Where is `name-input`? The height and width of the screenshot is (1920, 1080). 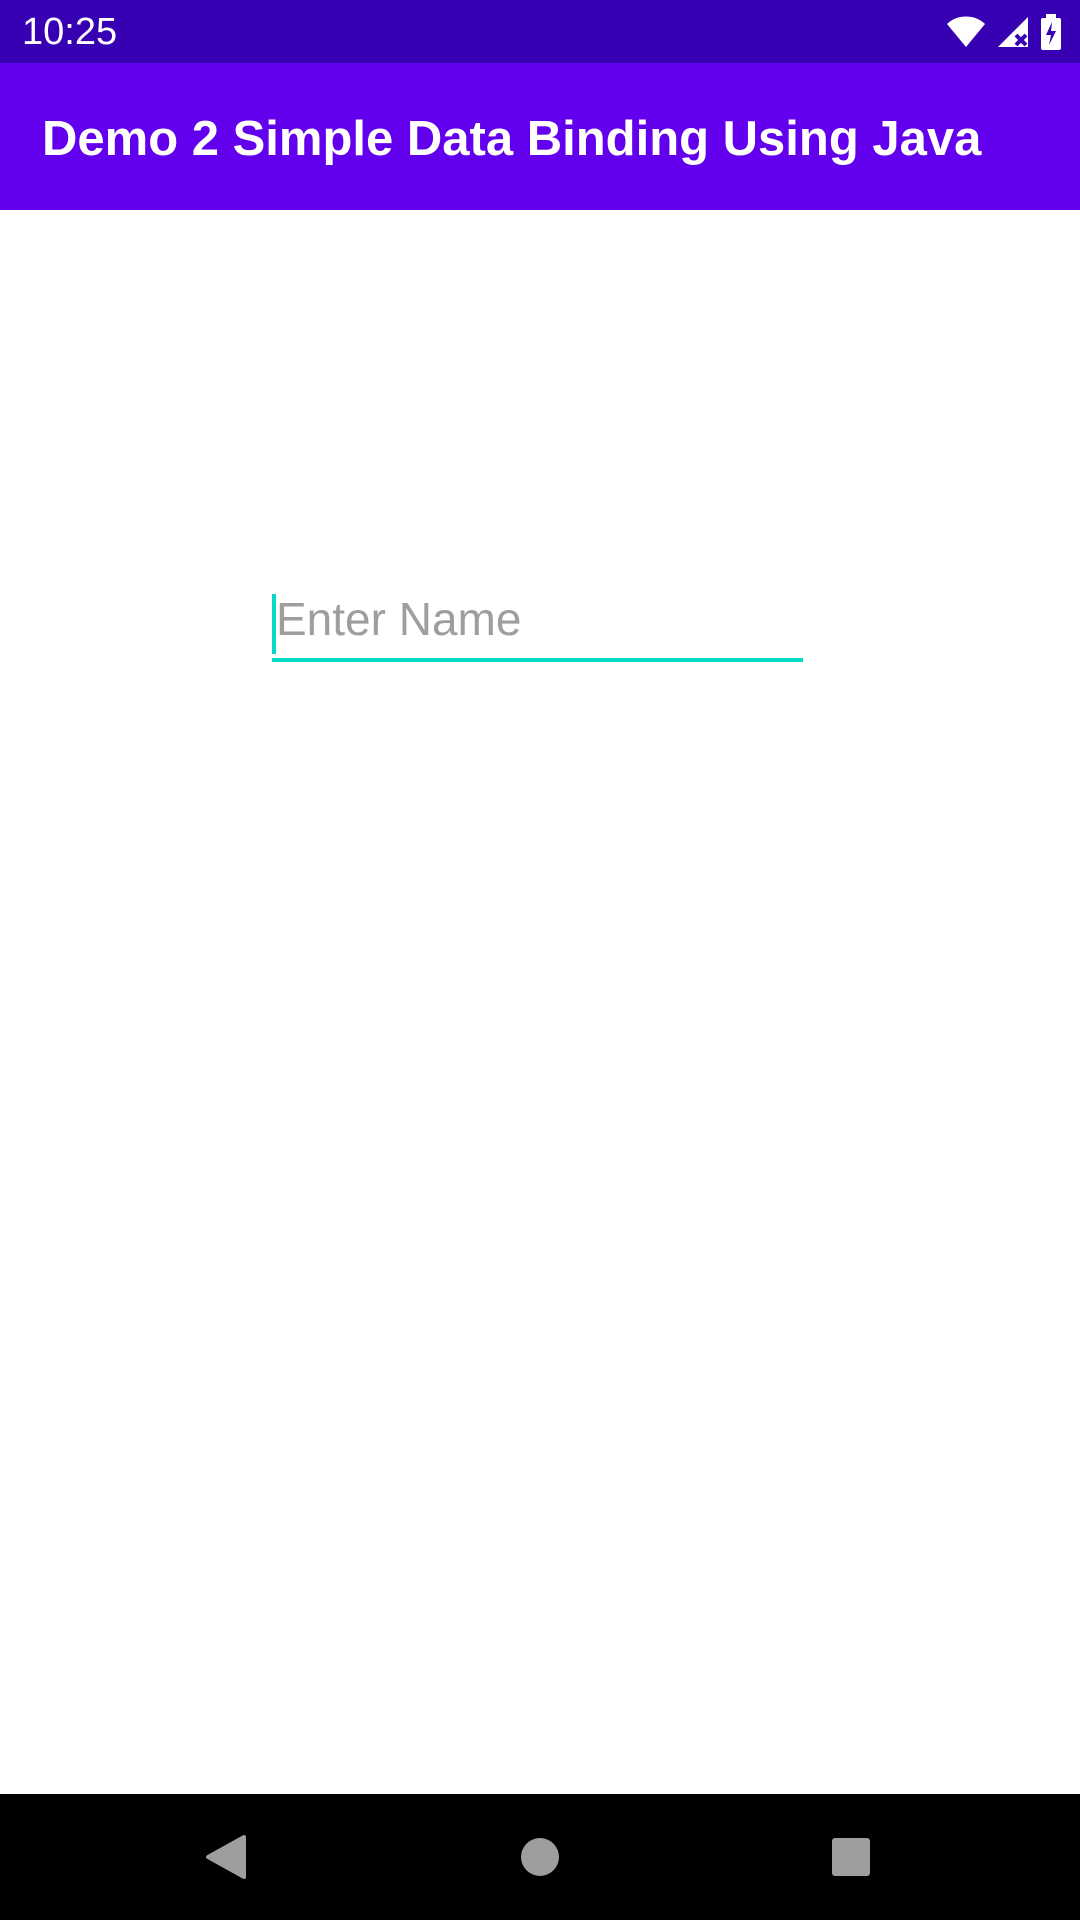
name-input is located at coordinates (537, 621).